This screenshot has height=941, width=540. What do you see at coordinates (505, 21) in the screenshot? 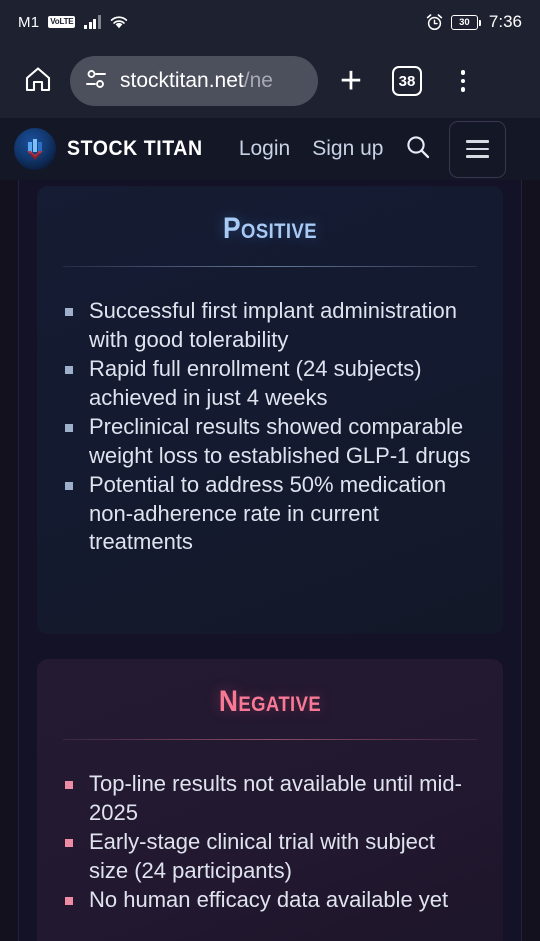
I see `clock-label: 7:36` at bounding box center [505, 21].